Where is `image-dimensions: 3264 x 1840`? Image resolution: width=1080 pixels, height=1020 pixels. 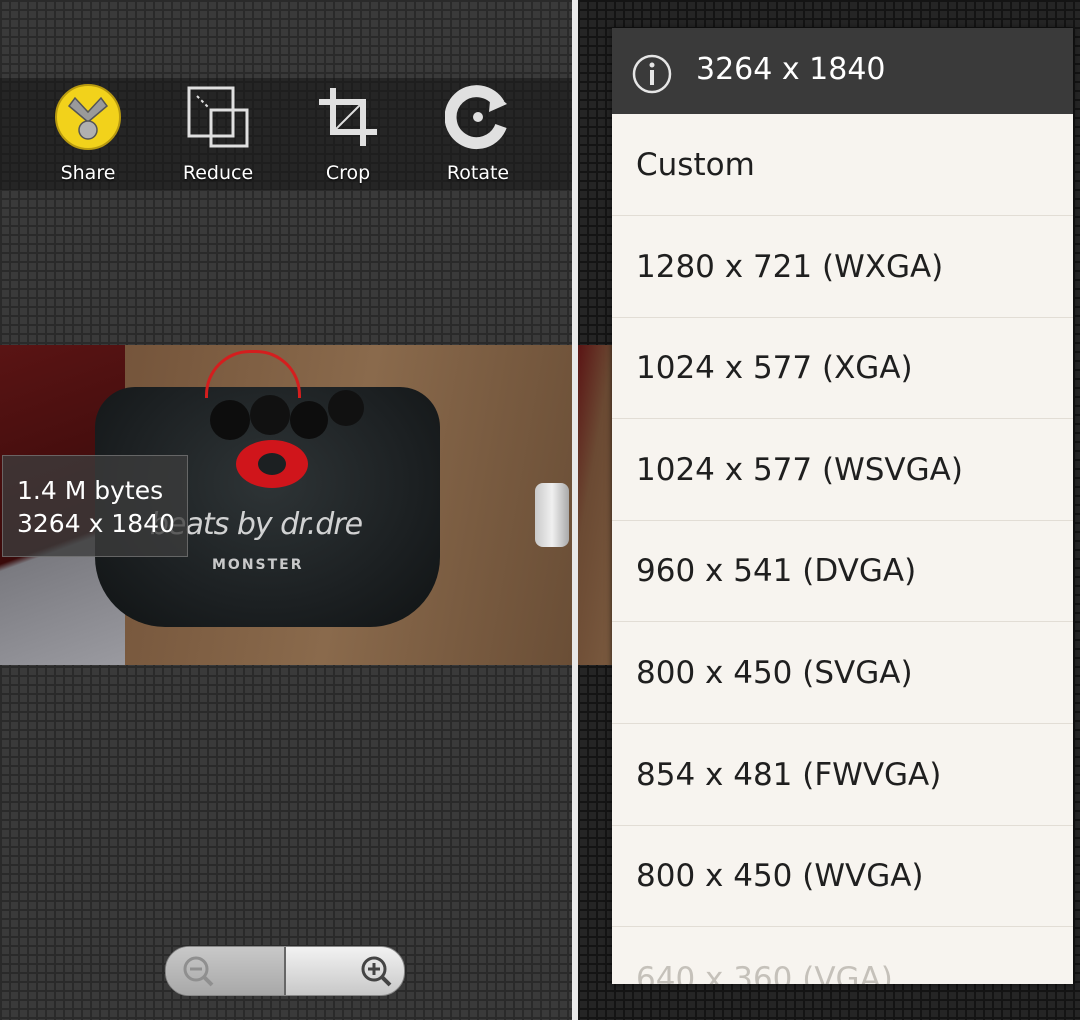 image-dimensions: 3264 x 1840 is located at coordinates (96, 523).